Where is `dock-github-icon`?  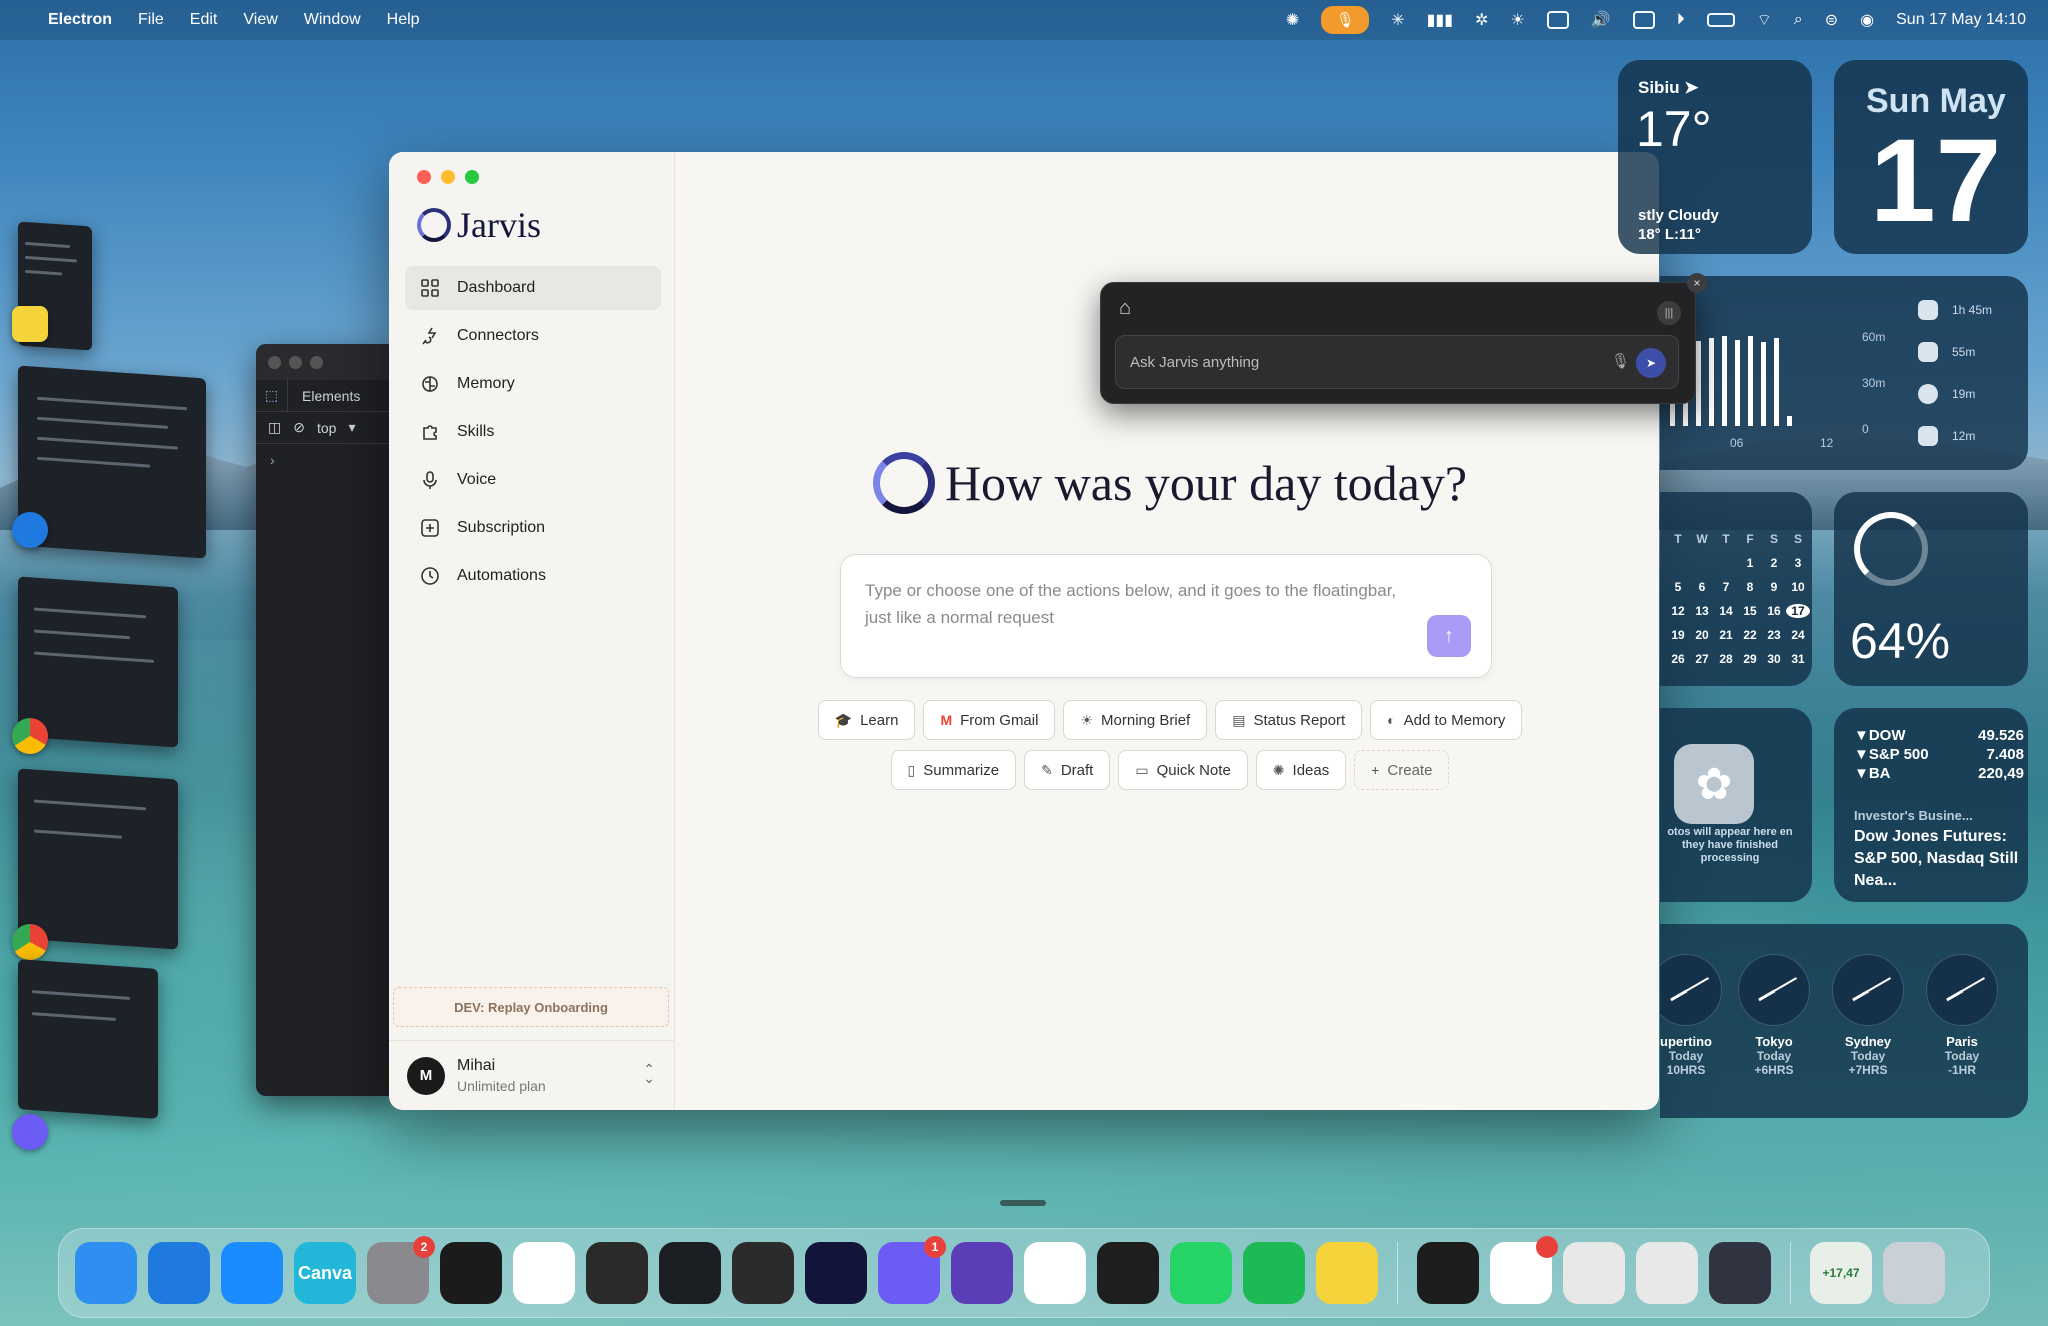 dock-github-icon is located at coordinates (690, 1273).